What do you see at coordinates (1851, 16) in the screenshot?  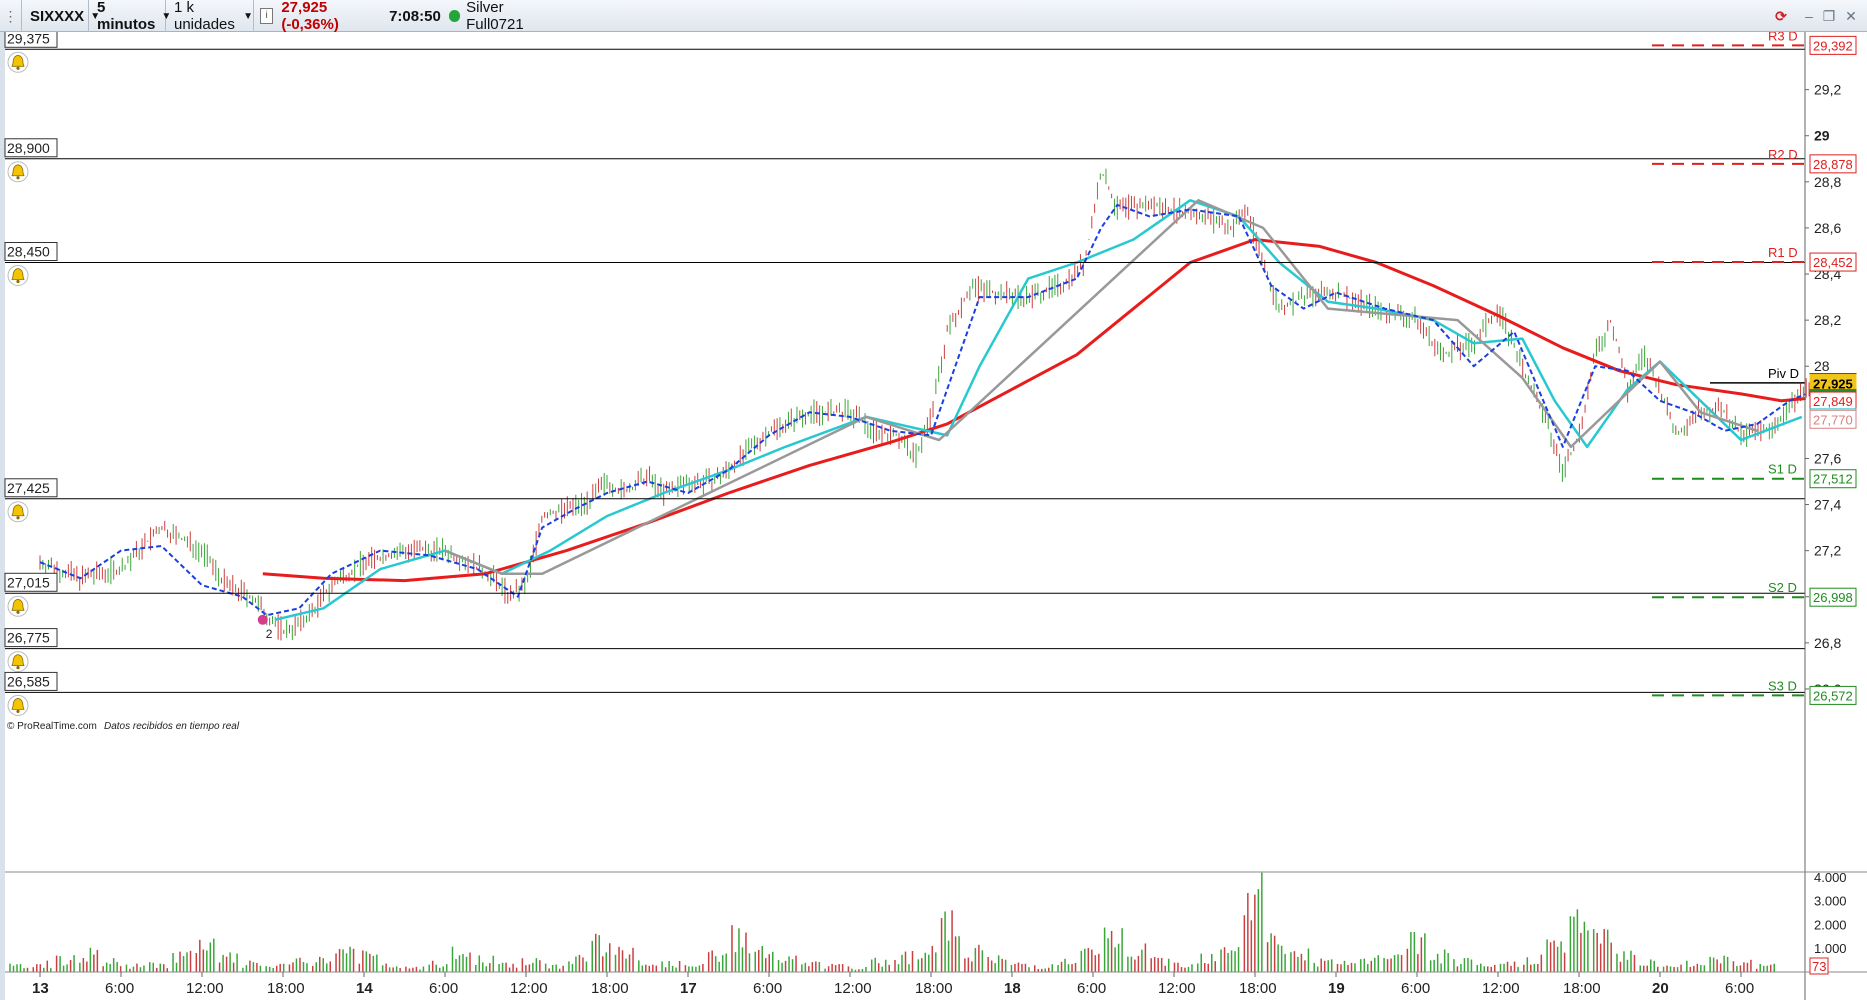 I see `close-icon: ✕` at bounding box center [1851, 16].